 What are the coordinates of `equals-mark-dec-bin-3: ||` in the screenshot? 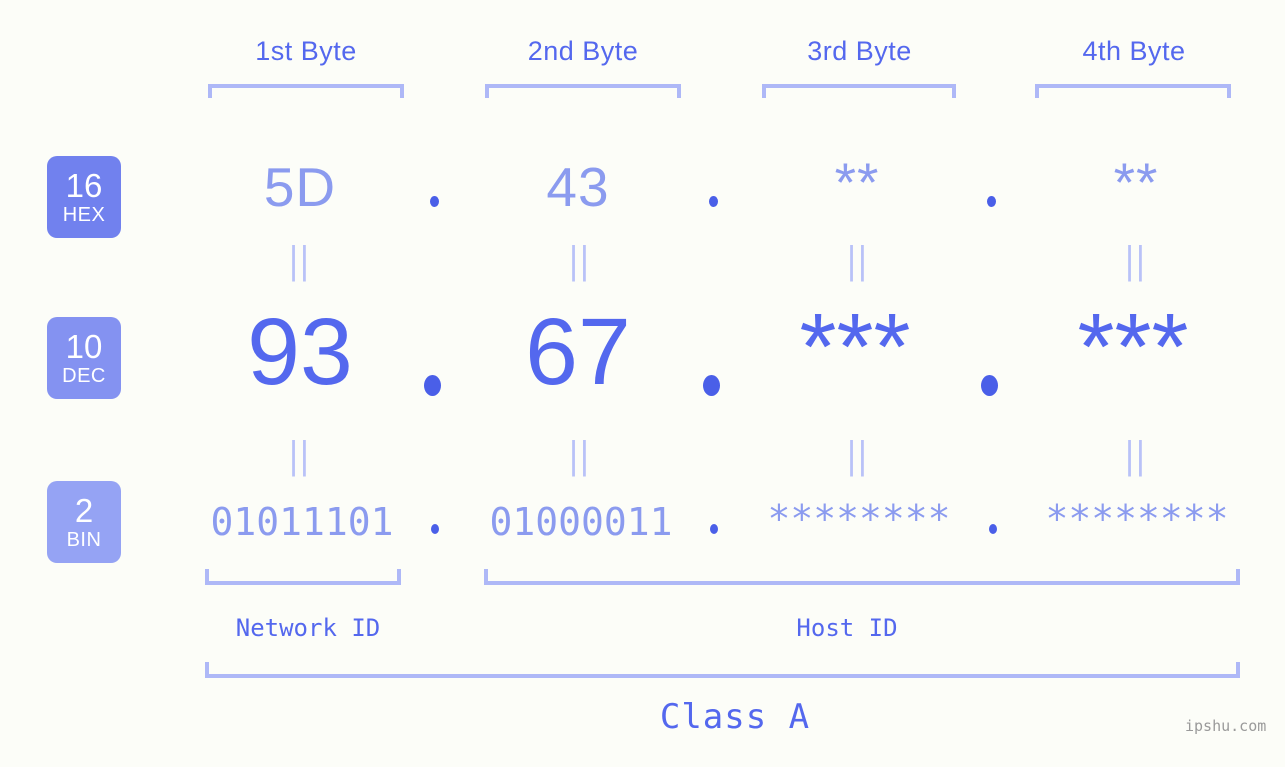 It's located at (858, 456).